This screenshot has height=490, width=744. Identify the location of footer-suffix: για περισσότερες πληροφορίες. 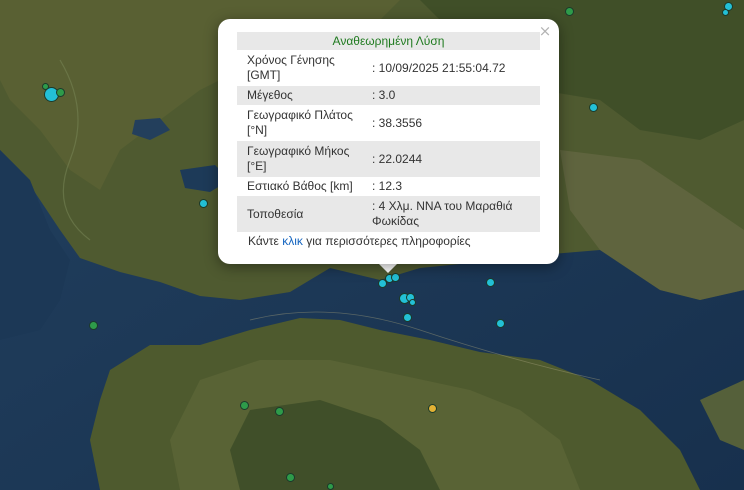
(388, 241).